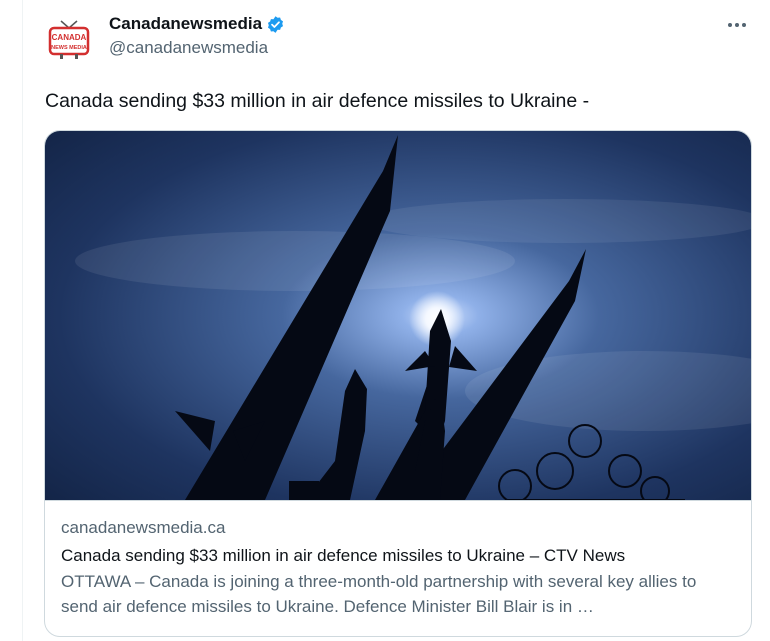 This screenshot has height=641, width=770. What do you see at coordinates (197, 35) in the screenshot?
I see `author-info: Canadanewsmedia @canadanewsmedia` at bounding box center [197, 35].